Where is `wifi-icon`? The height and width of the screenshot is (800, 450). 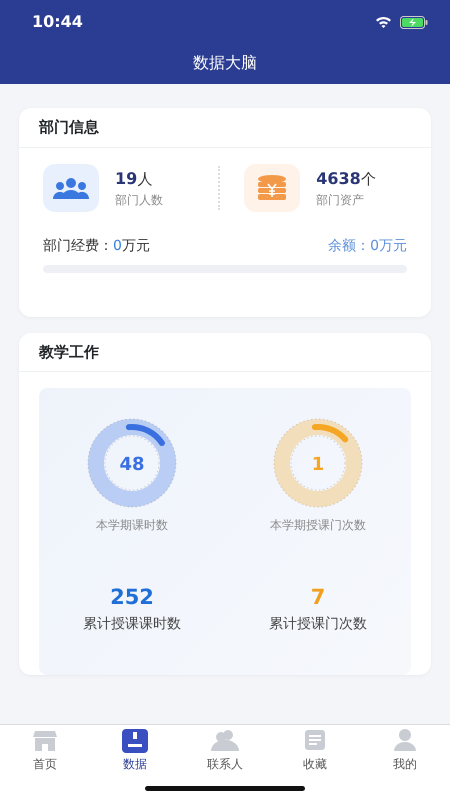 wifi-icon is located at coordinates (383, 22).